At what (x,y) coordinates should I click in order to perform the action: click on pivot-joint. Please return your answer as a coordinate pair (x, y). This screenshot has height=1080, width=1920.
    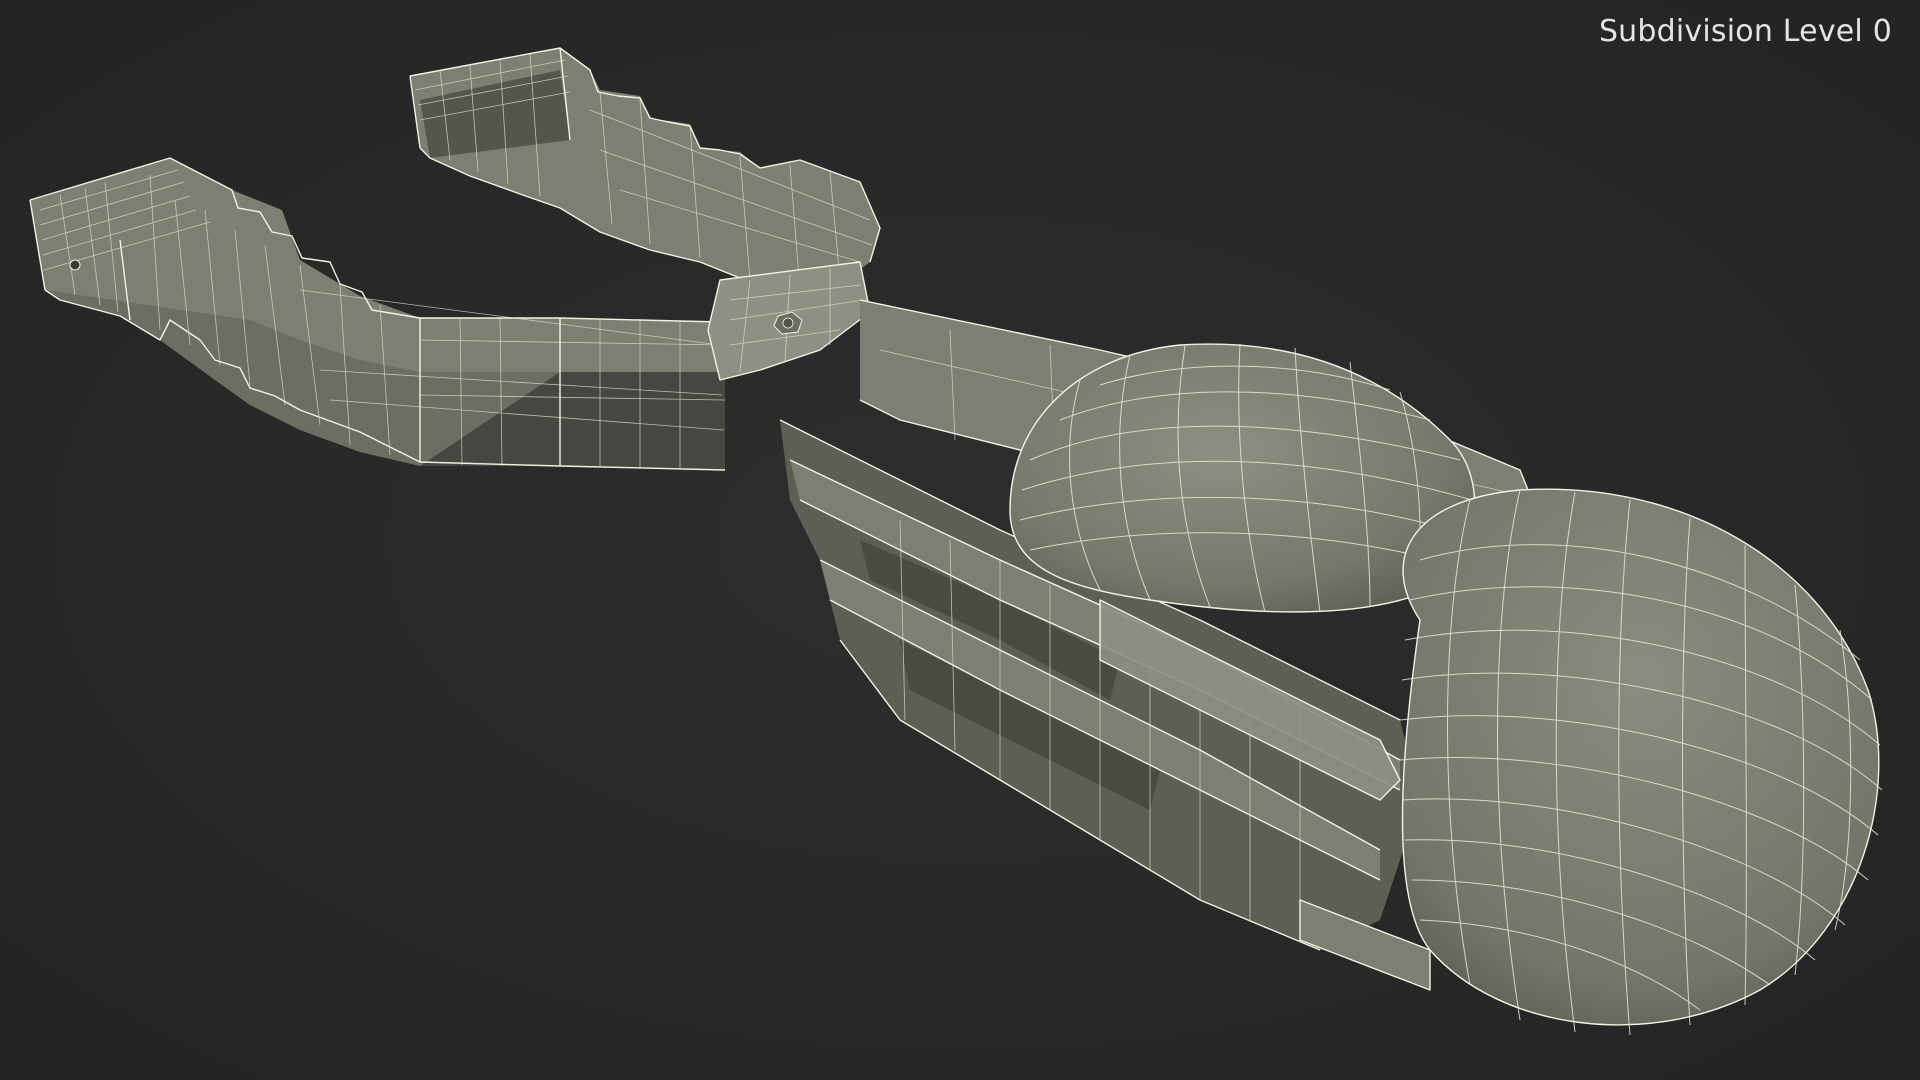
    Looking at the image, I should click on (789, 321).